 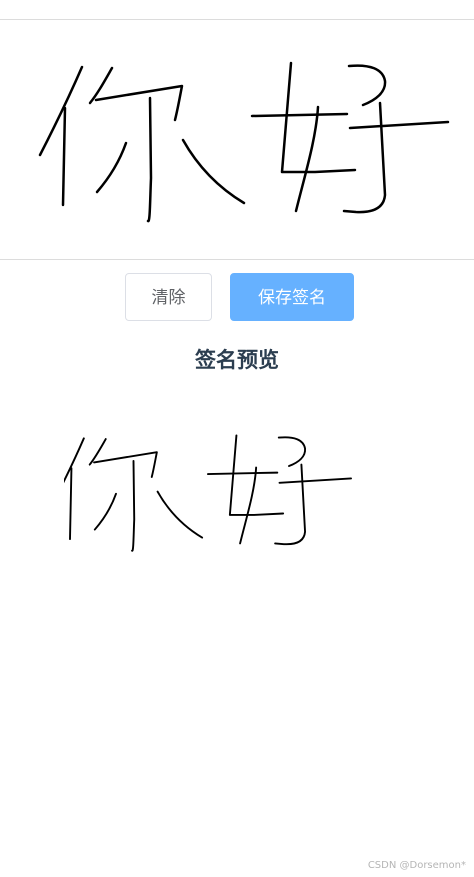 I want to click on signature-preview-image, so click(x=231, y=507).